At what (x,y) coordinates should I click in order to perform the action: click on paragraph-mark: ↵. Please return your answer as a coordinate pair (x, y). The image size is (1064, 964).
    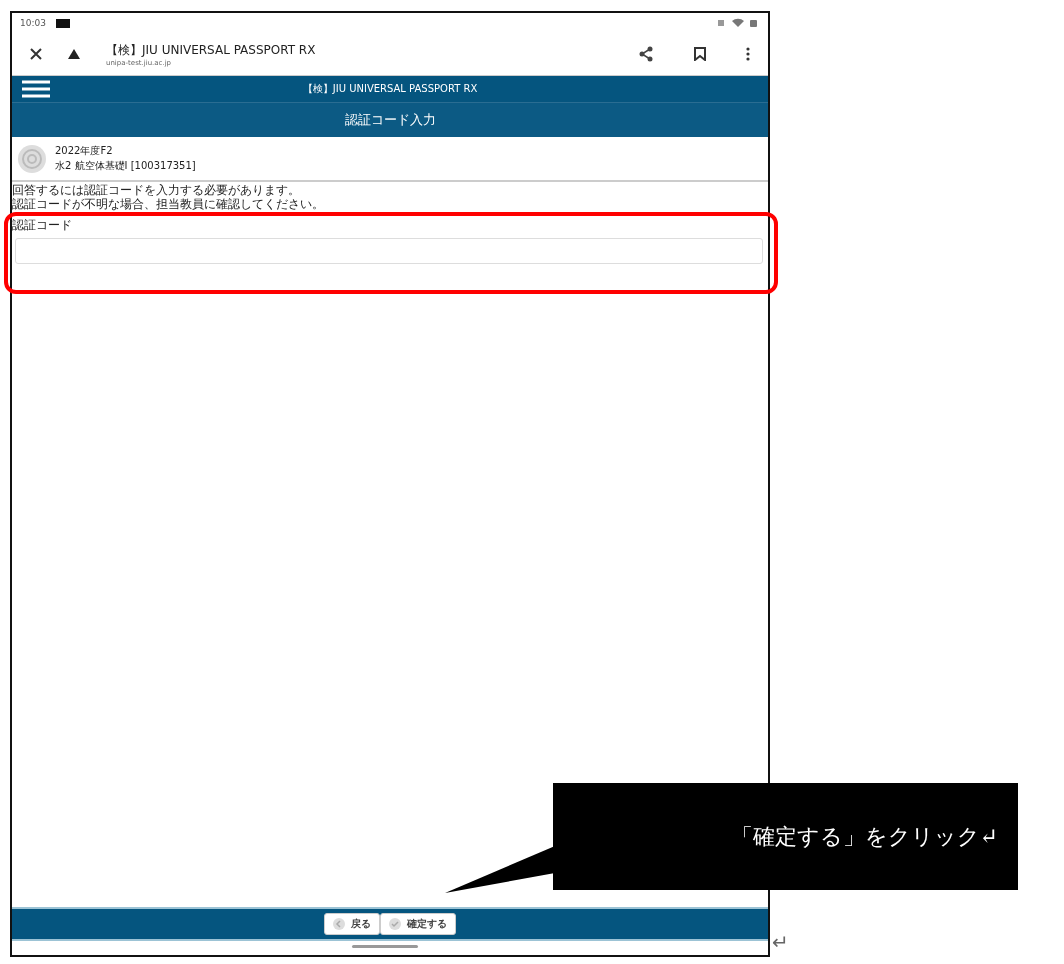
    Looking at the image, I should click on (780, 942).